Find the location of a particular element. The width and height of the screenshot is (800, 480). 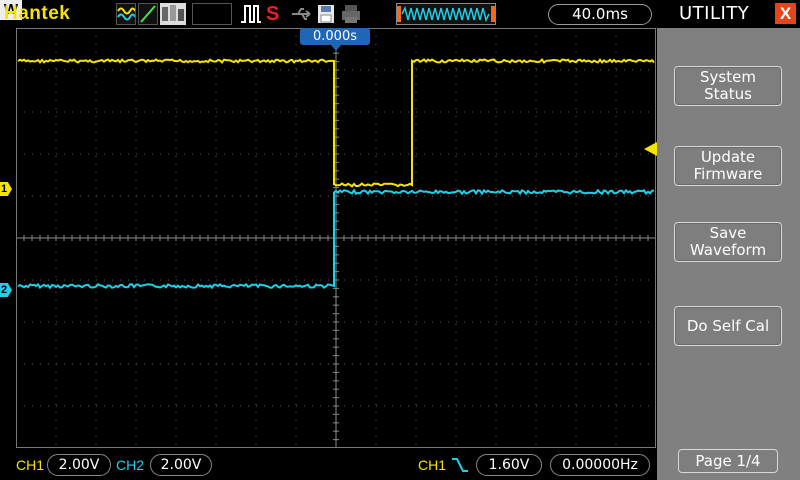

ch1-volts-per-div: 2.00V is located at coordinates (79, 465).